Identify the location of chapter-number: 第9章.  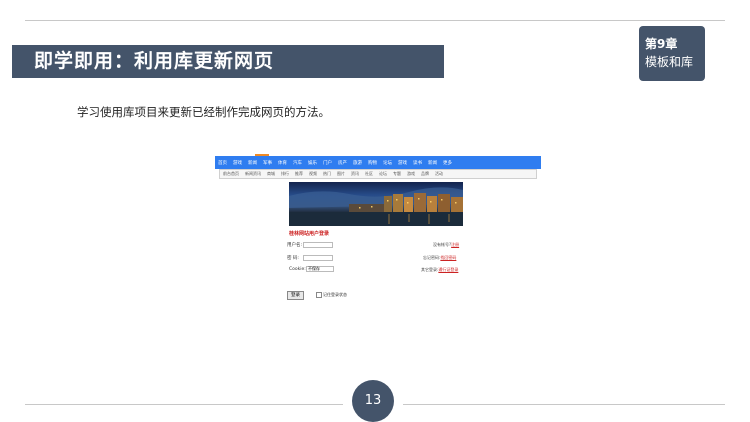
(661, 44).